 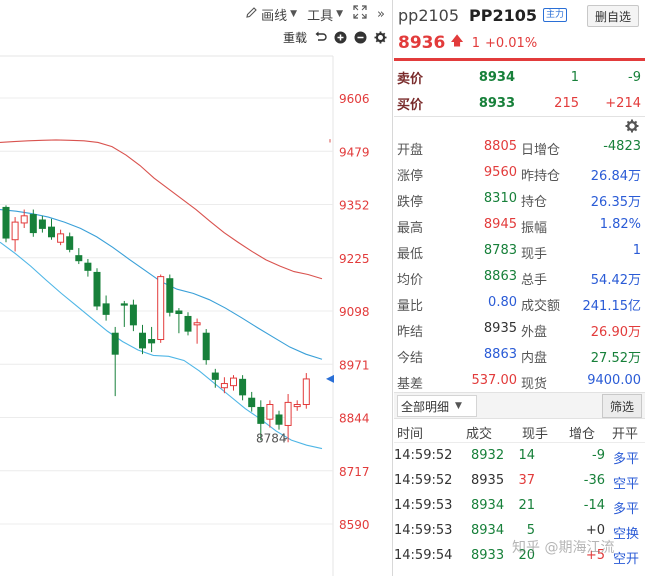 I want to click on tick-price: 8932, so click(x=488, y=455).